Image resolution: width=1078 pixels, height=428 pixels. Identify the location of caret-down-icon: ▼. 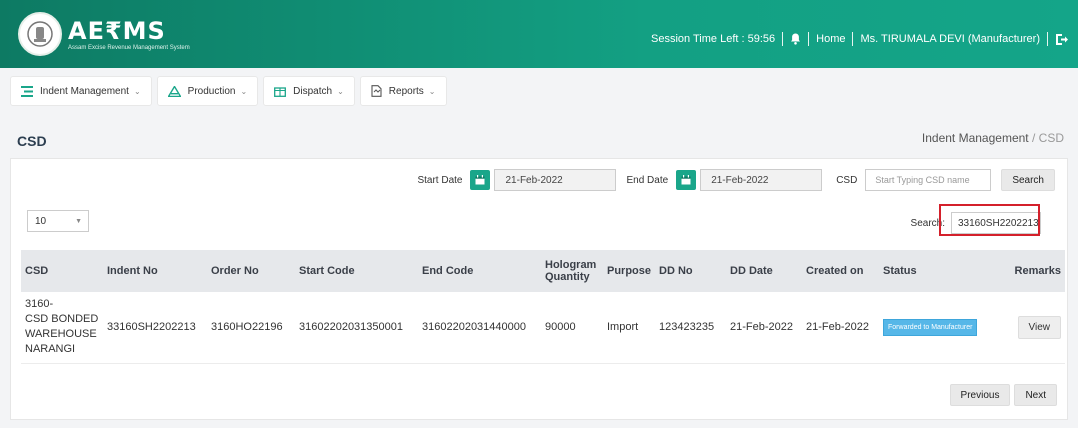
(78, 221).